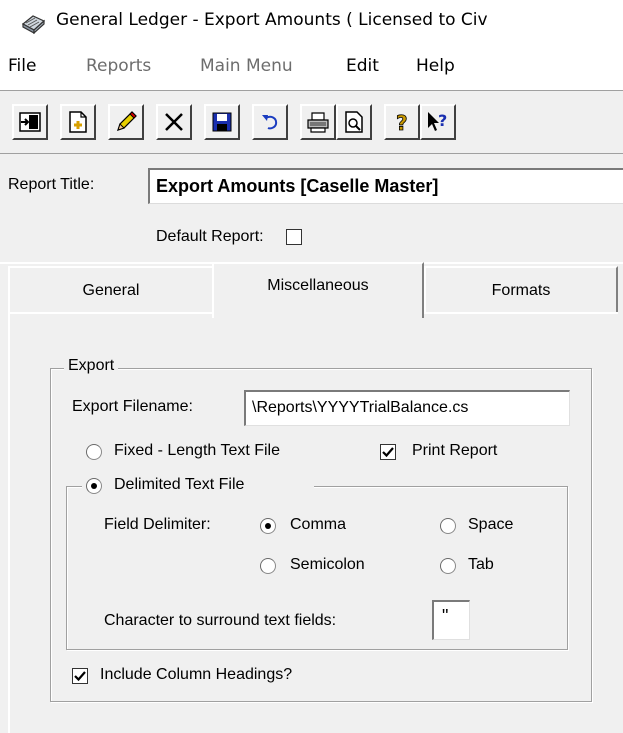 This screenshot has height=733, width=623. I want to click on menu-main-menu: Main Menu, so click(246, 66).